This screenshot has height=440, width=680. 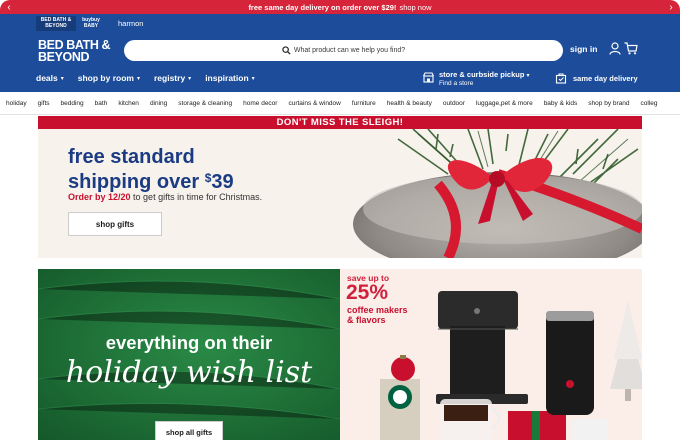 I want to click on find-store-link: Find a store, so click(x=484, y=83).